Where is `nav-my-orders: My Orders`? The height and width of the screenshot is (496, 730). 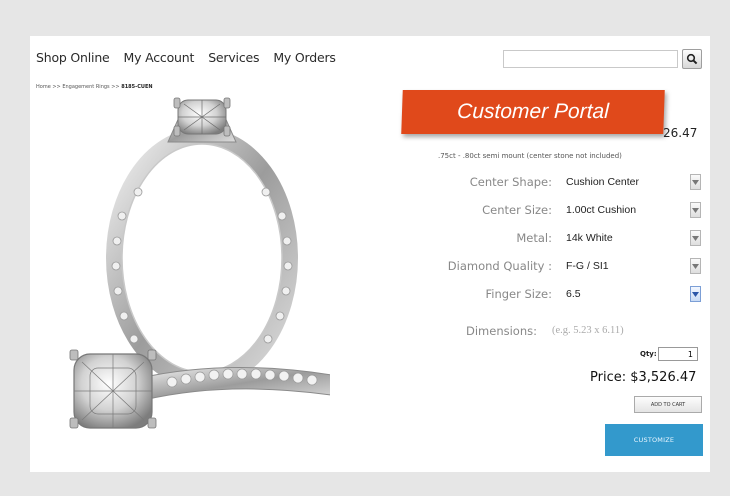 nav-my-orders: My Orders is located at coordinates (304, 57).